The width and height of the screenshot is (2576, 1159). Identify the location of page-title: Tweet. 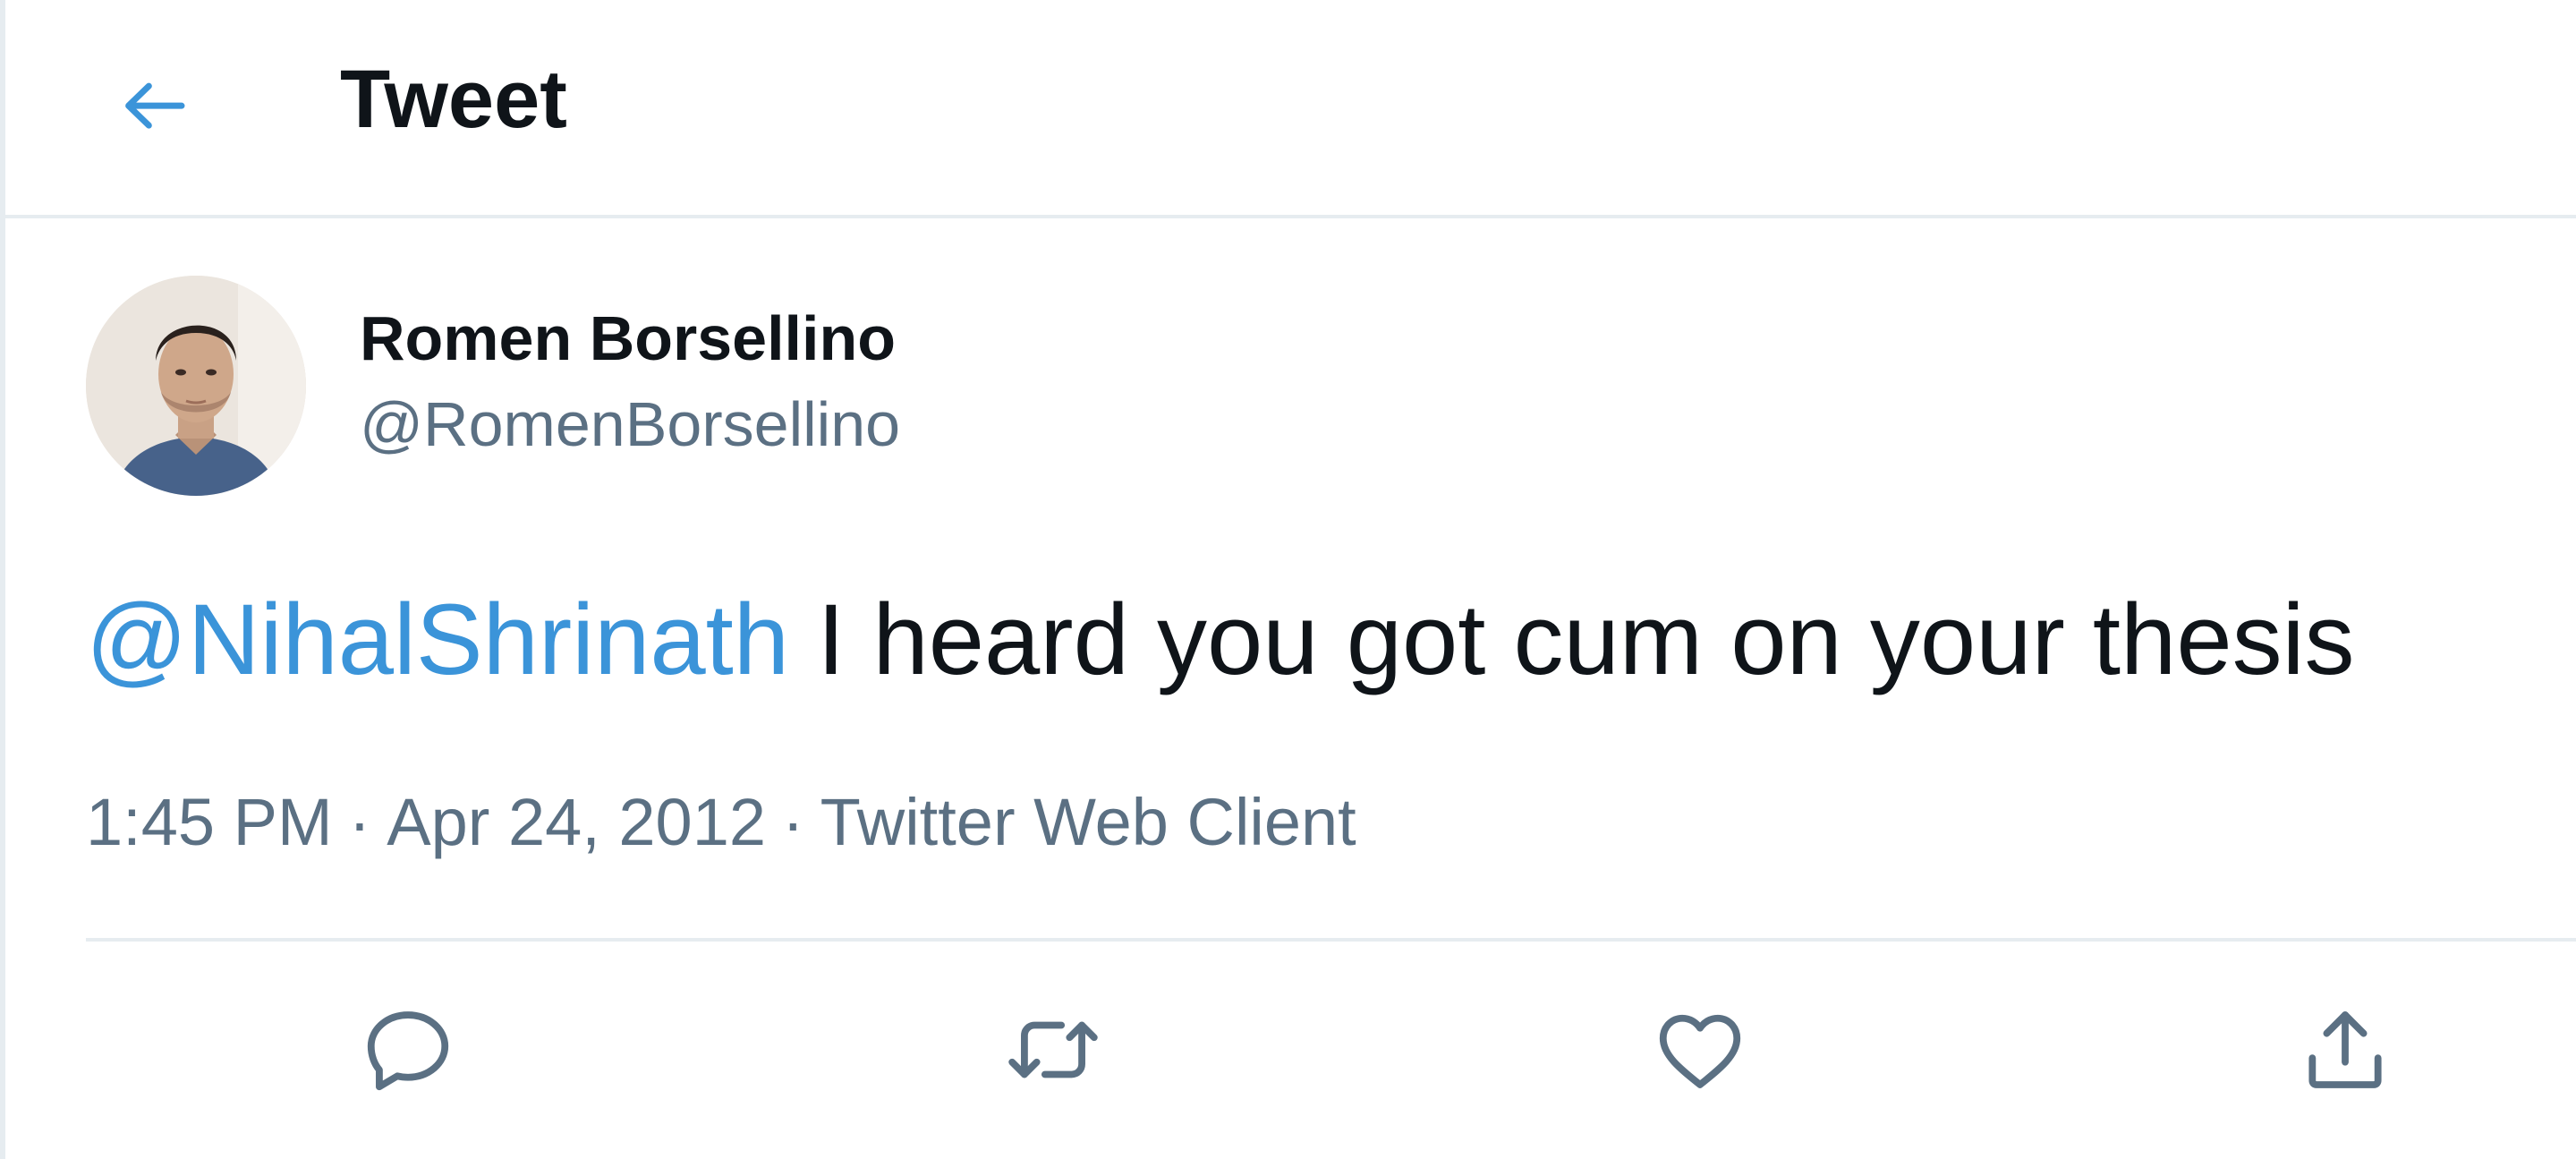
(453, 99).